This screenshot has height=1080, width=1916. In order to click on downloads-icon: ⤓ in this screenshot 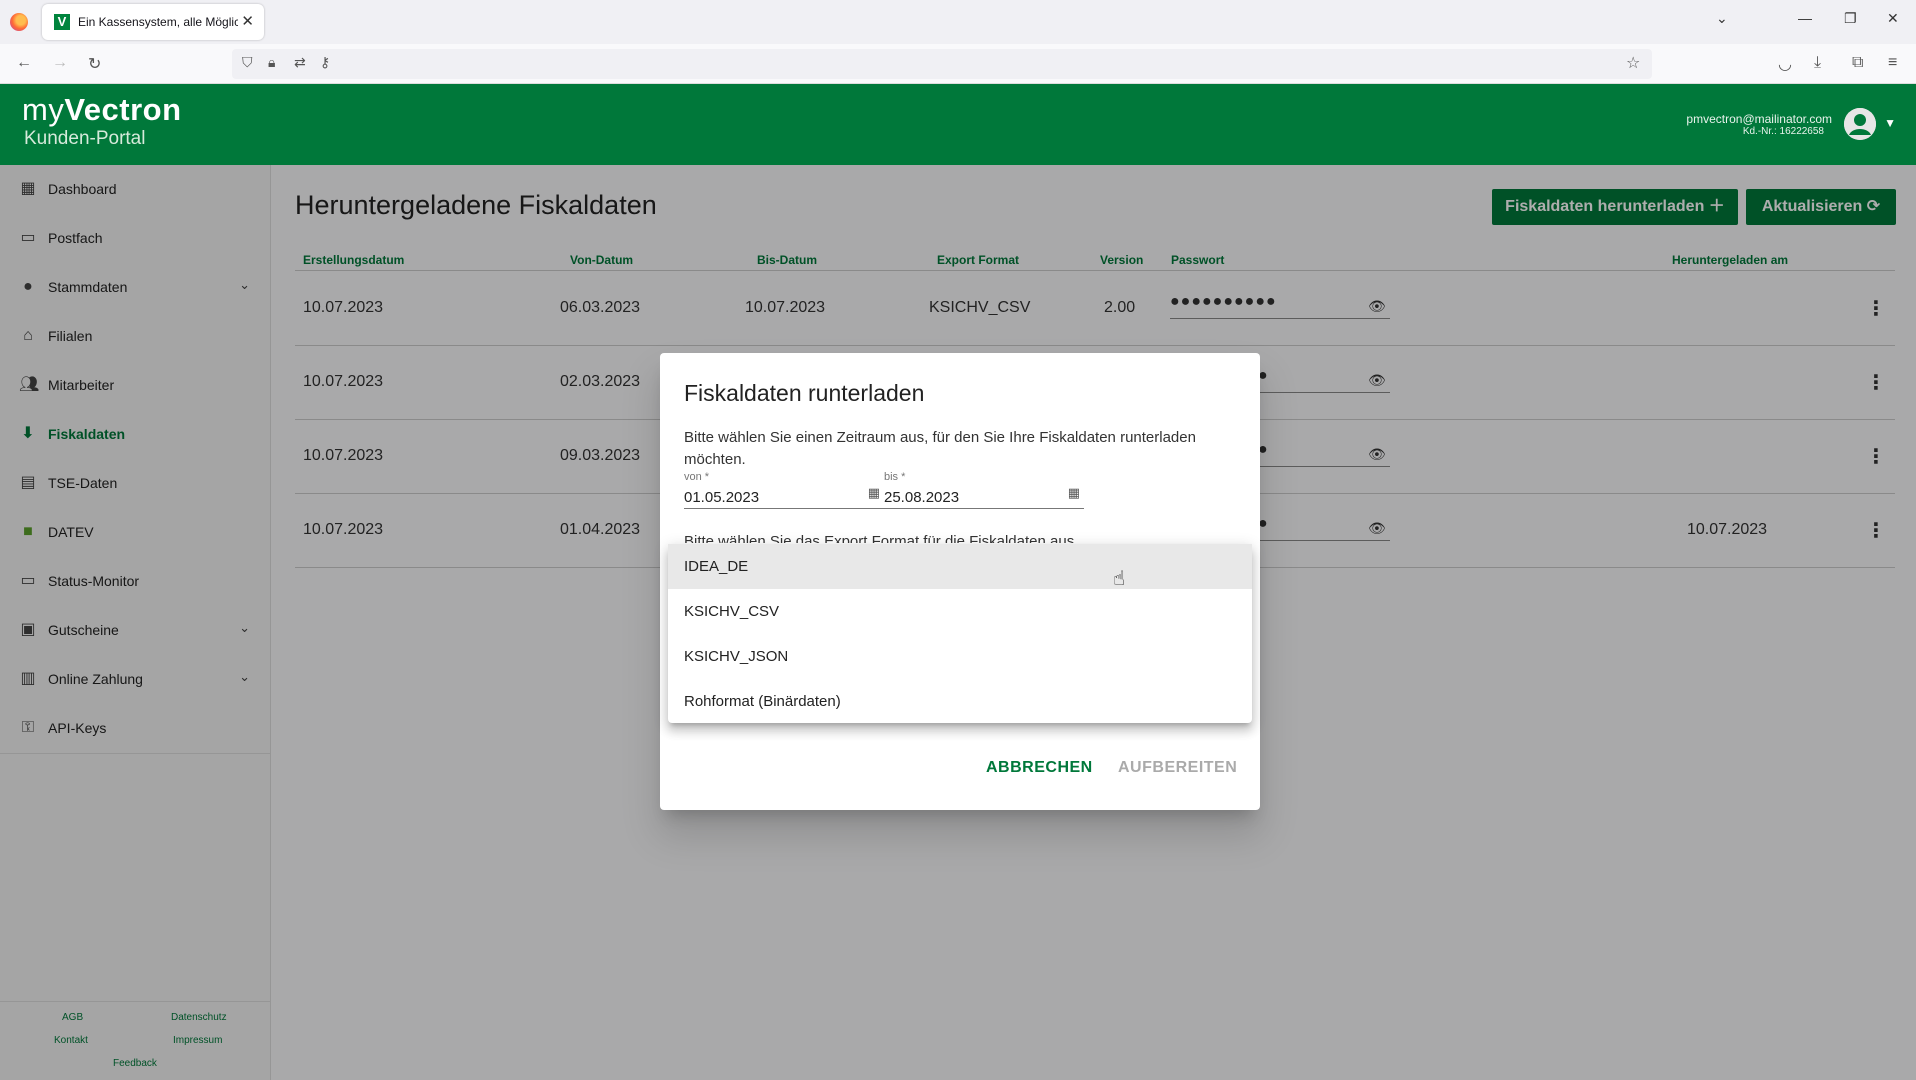, I will do `click(1817, 63)`.